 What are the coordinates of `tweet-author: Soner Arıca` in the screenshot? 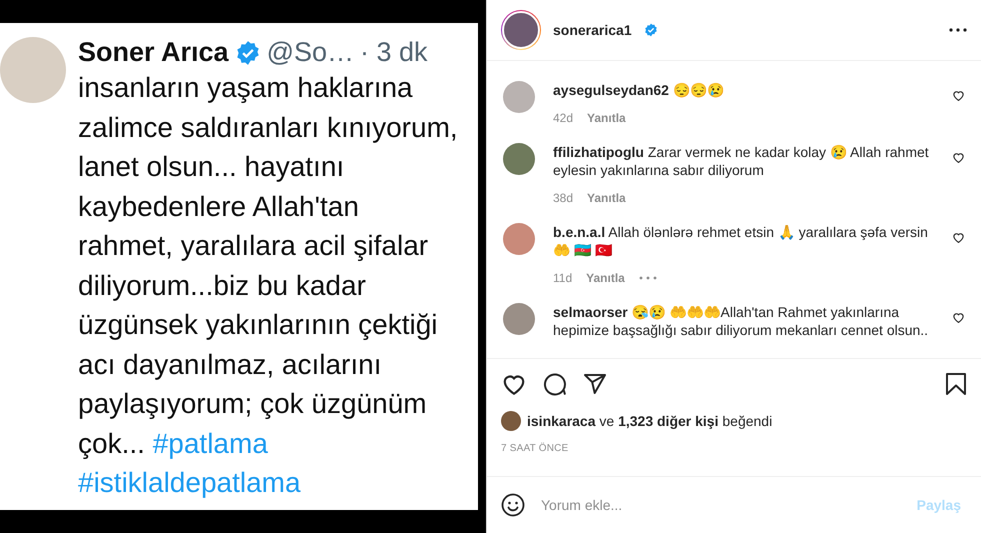 It's located at (153, 52).